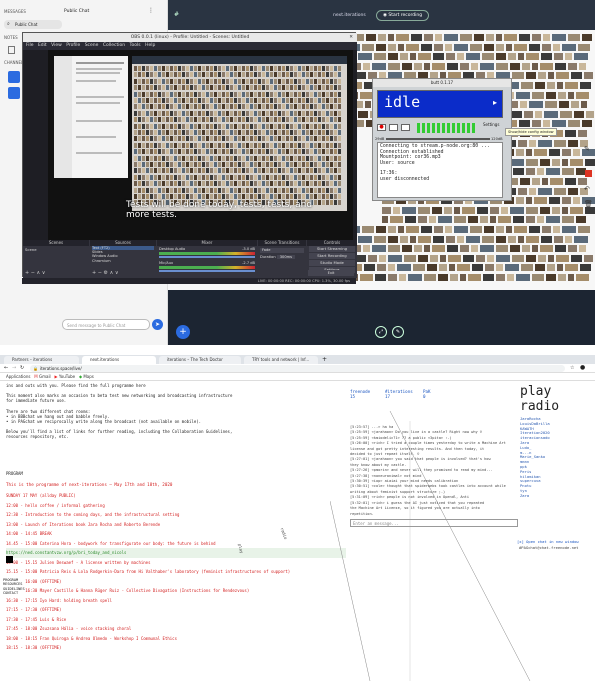  Describe the element at coordinates (135, 45) in the screenshot. I see `menu-tools: Tools` at that location.